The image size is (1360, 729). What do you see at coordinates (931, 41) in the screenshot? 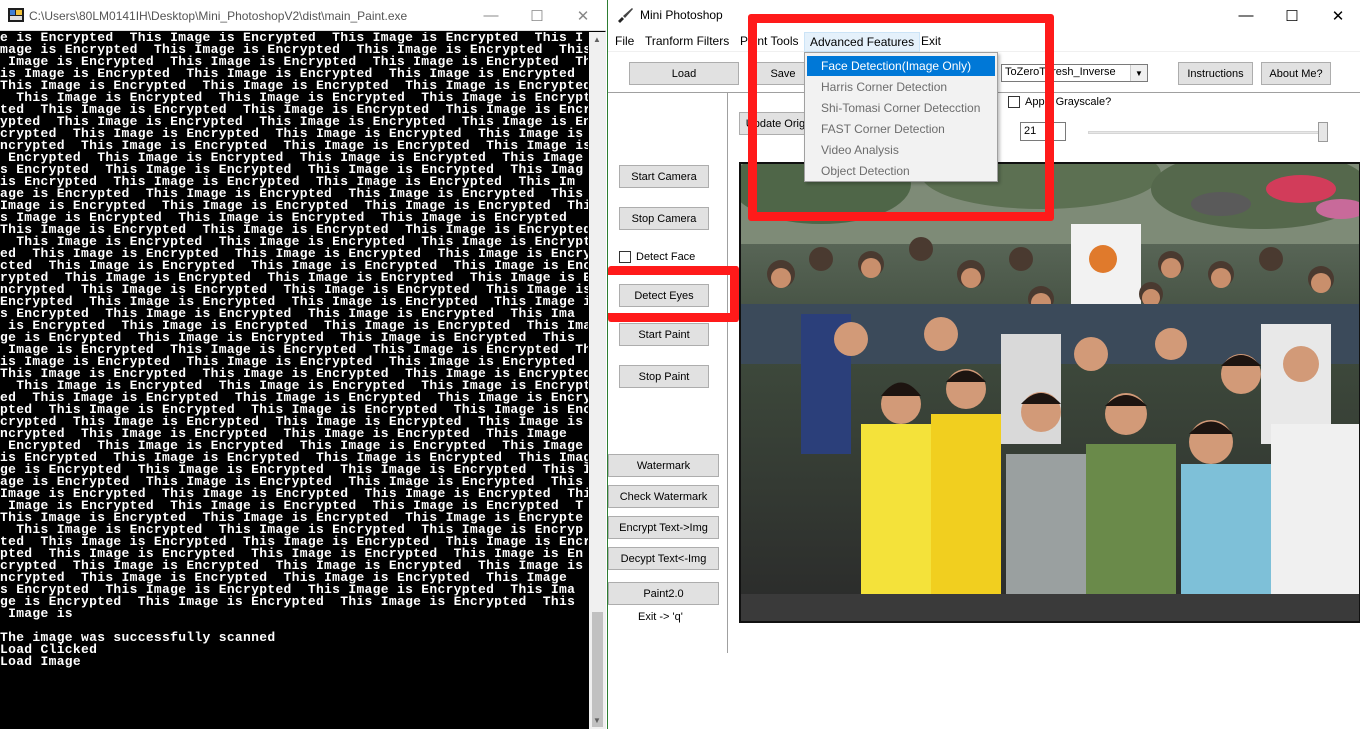
I see `menu-exit: Exit` at bounding box center [931, 41].